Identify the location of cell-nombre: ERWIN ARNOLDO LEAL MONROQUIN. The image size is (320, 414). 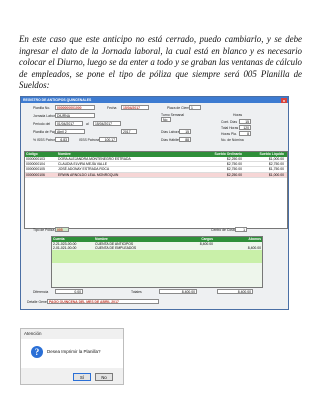
(88, 174).